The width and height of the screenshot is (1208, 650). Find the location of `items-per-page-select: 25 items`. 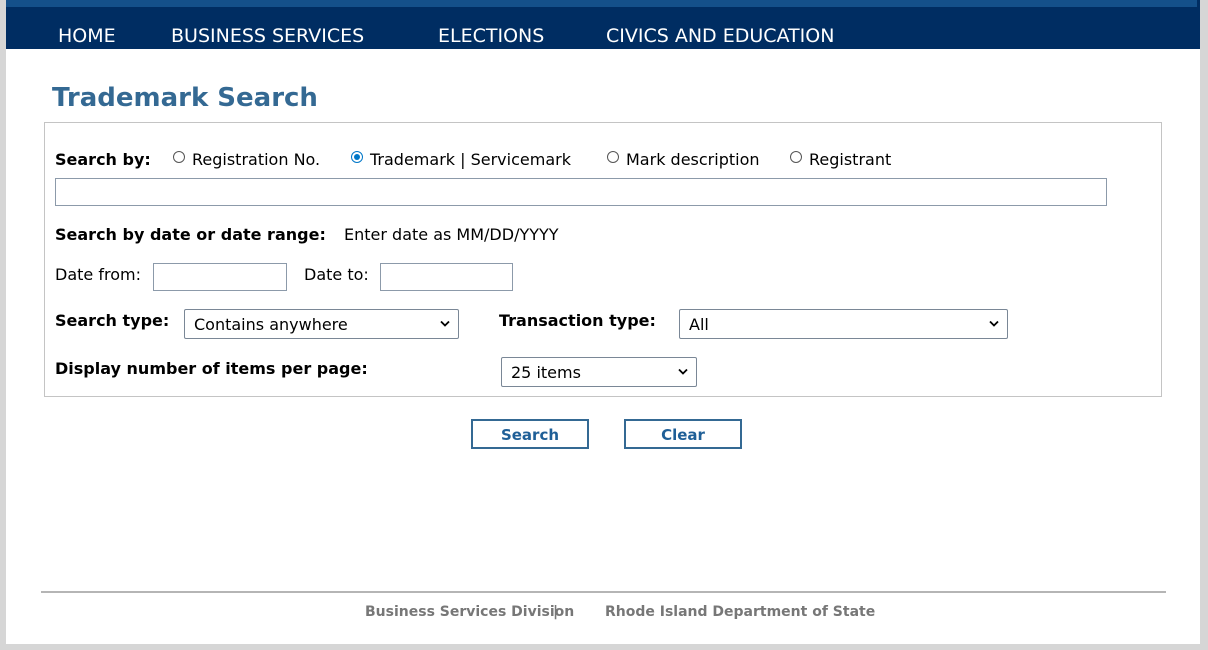

items-per-page-select: 25 items is located at coordinates (599, 372).